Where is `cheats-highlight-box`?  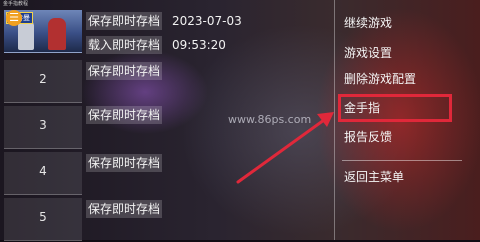
cheats-highlight-box is located at coordinates (395, 108).